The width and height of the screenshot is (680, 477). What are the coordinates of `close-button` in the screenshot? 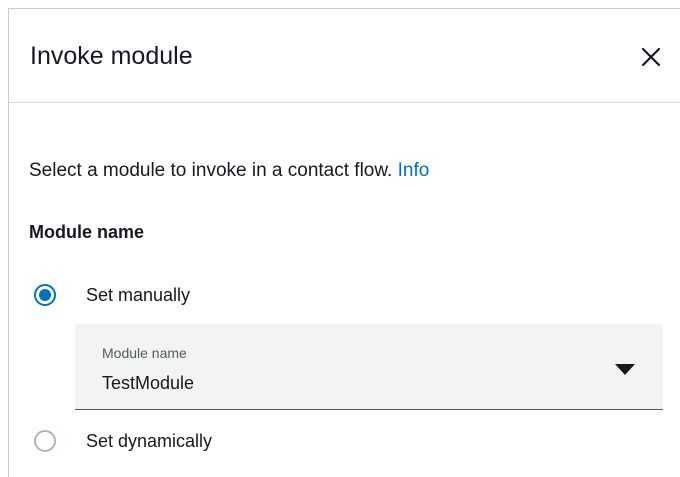 It's located at (651, 57).